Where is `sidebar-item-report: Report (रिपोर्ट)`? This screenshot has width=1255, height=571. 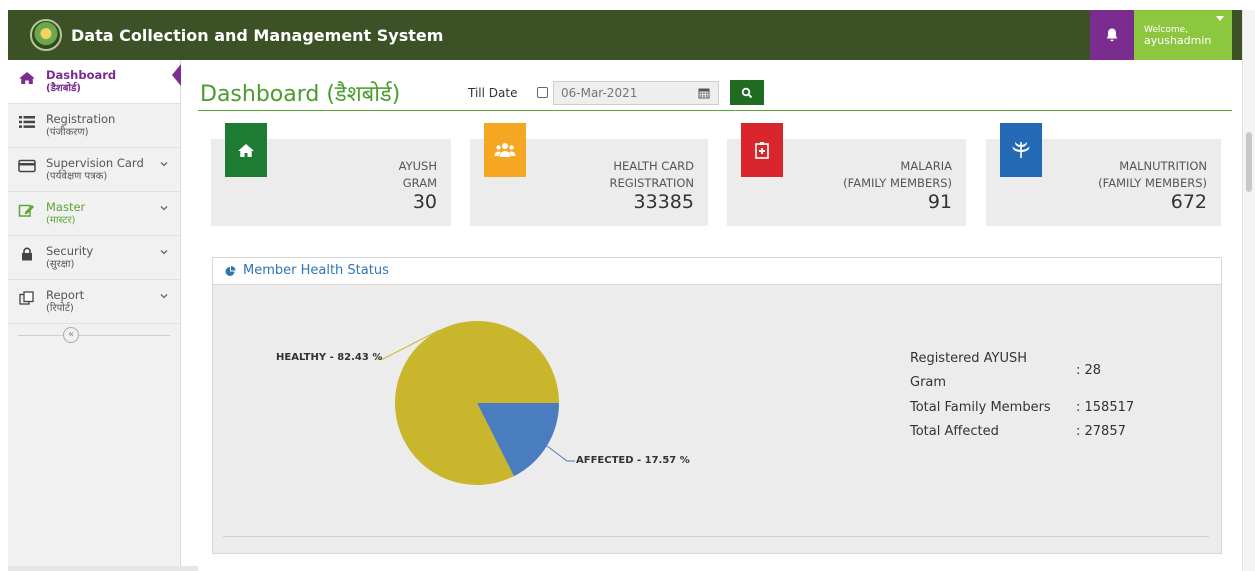 sidebar-item-report: Report (रिपोर्ट) is located at coordinates (94, 302).